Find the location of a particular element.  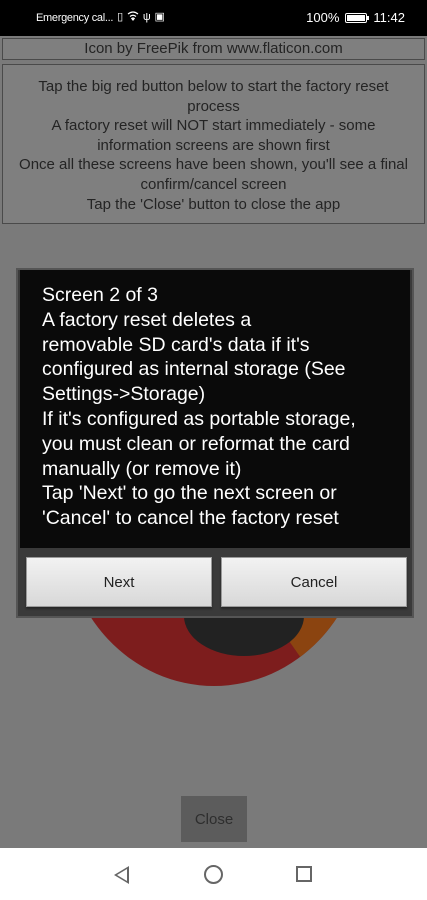

dialog-line: If it's configured as portable storage, is located at coordinates (199, 418).